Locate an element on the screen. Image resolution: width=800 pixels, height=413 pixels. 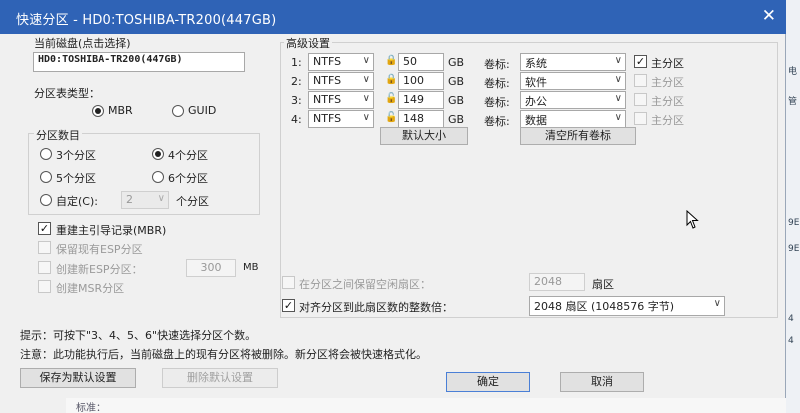
background-app-strip: 标准： is located at coordinates (426, 405).